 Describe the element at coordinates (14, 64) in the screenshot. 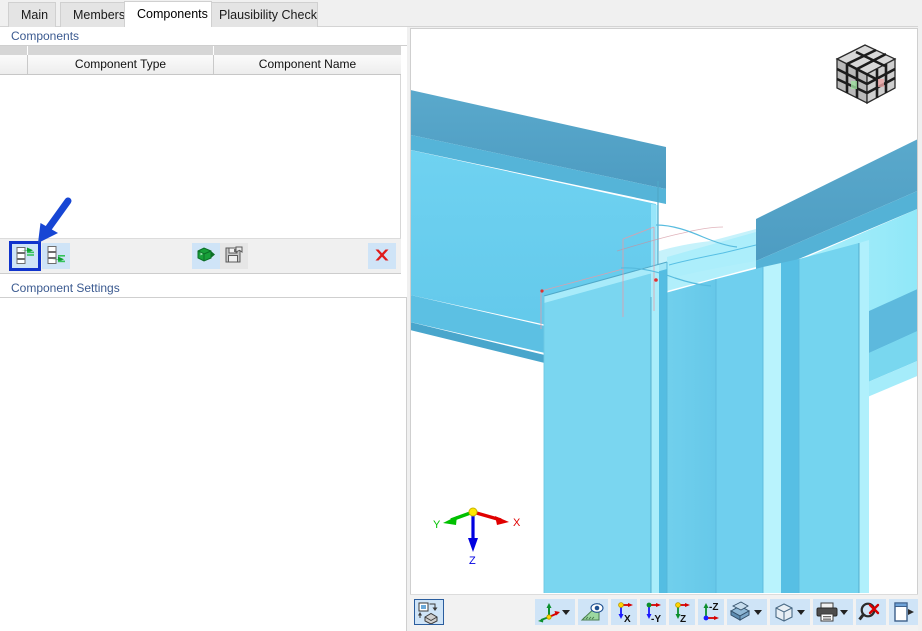

I see `column-header-index` at that location.